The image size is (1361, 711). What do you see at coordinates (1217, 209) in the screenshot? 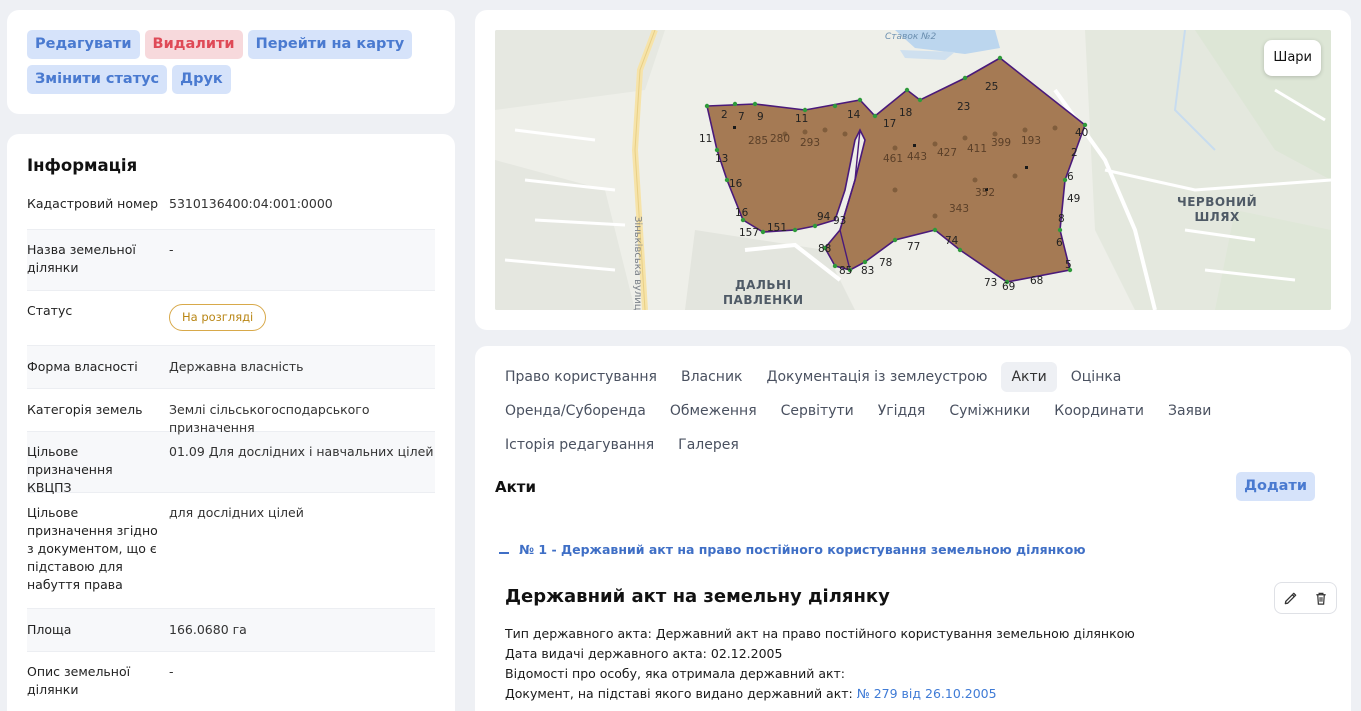
I see `district-label: ЧЕРВОНИЙ ШЛЯХ` at bounding box center [1217, 209].